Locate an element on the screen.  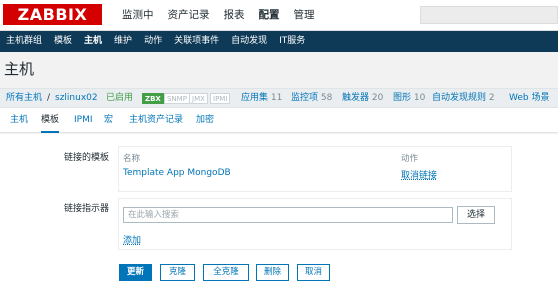
tab-encryption: 加密 is located at coordinates (205, 120).